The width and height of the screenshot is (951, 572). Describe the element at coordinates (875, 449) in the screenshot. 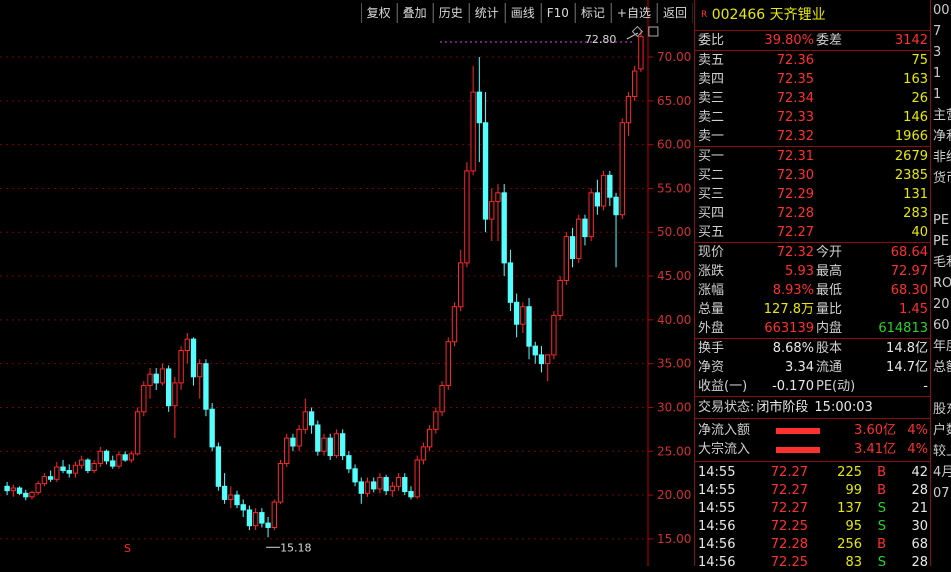

I see `flow-amount: 3.41亿` at that location.